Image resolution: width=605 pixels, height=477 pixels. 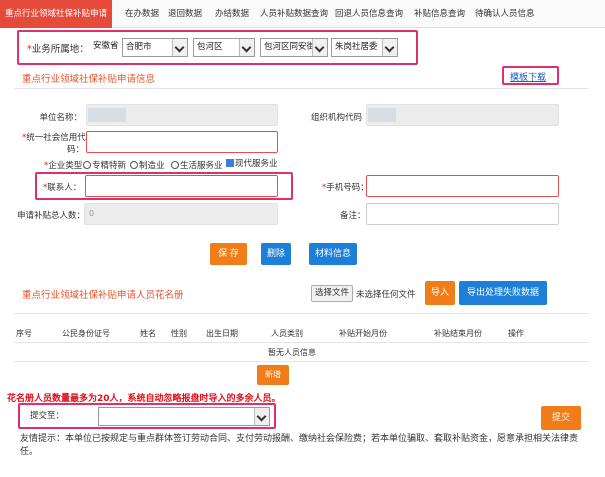 I want to click on radio-modern-service: 现代服务业, so click(x=252, y=163).